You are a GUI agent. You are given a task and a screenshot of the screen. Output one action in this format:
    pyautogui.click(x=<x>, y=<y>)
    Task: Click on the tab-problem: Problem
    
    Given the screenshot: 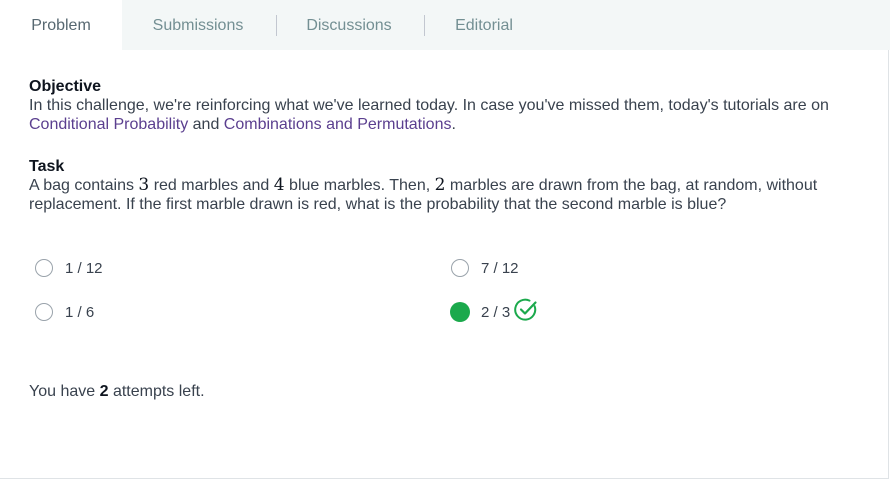 What is the action you would take?
    pyautogui.click(x=61, y=25)
    